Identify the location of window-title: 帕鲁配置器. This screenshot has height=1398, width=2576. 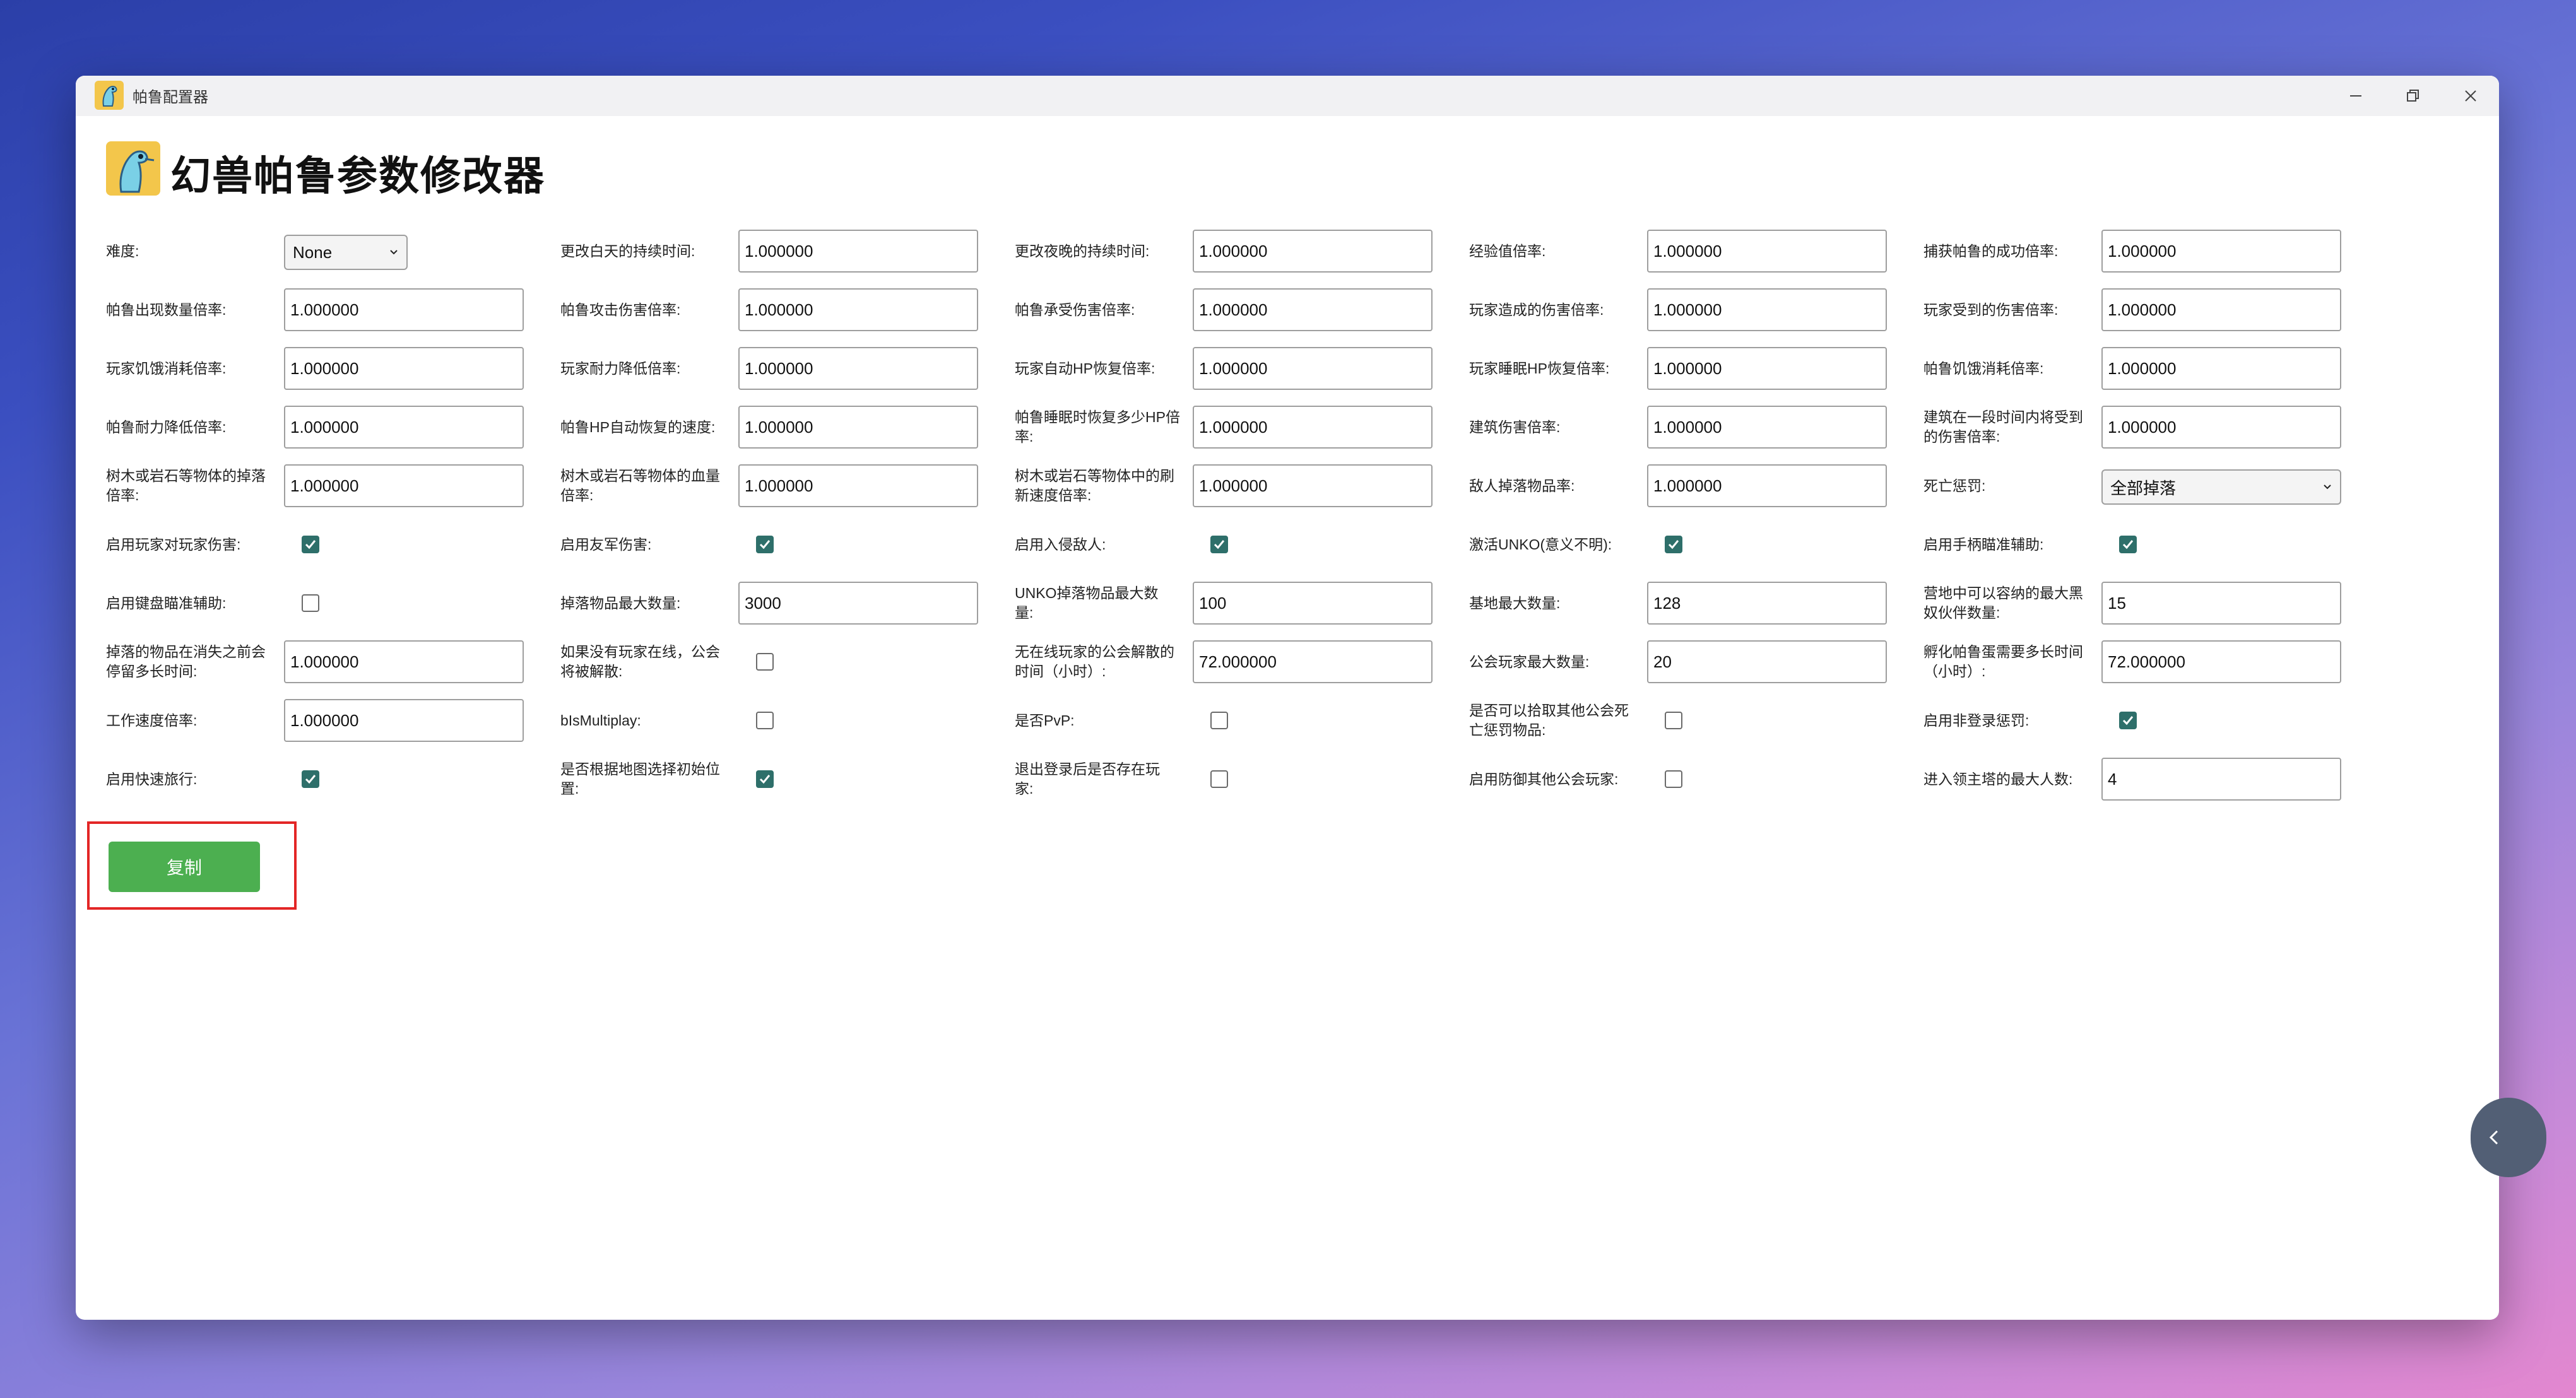
(170, 97).